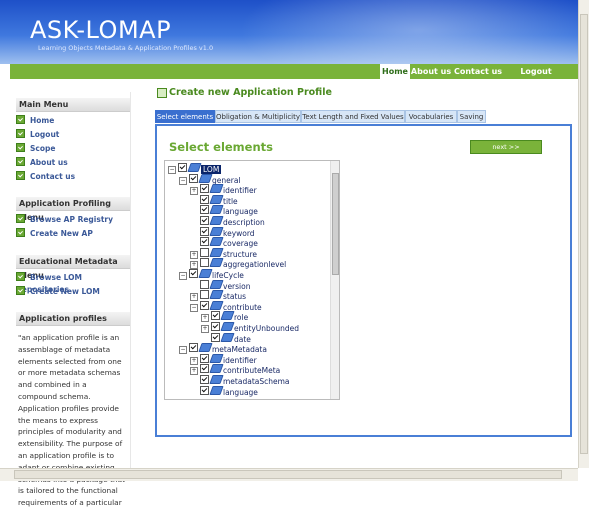 This screenshot has width=589, height=509. I want to click on nav-home: Home, so click(395, 71).